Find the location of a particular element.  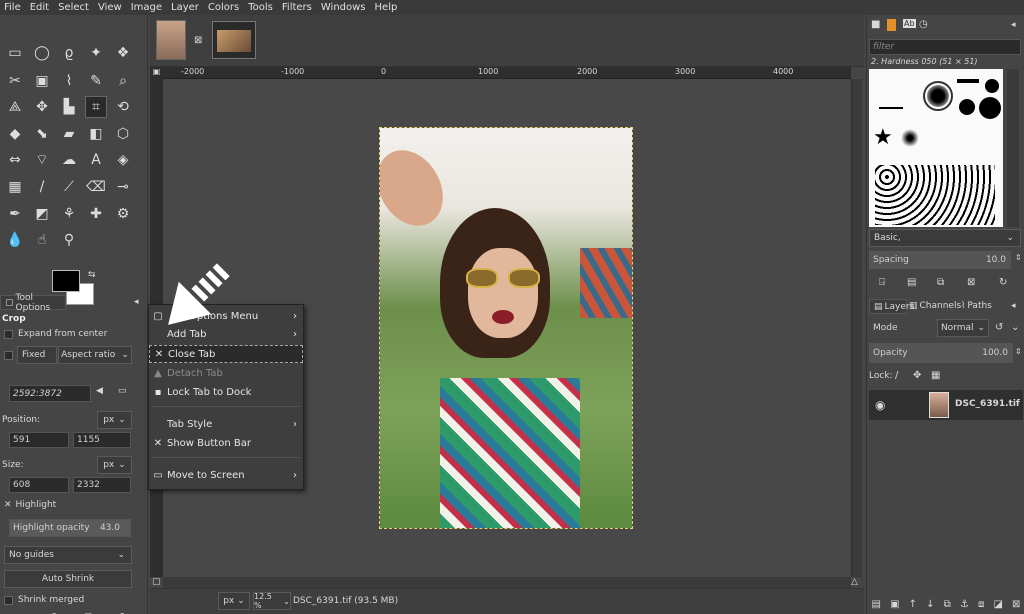

chevron-down-icon: ⌄ is located at coordinates (1015, 327).